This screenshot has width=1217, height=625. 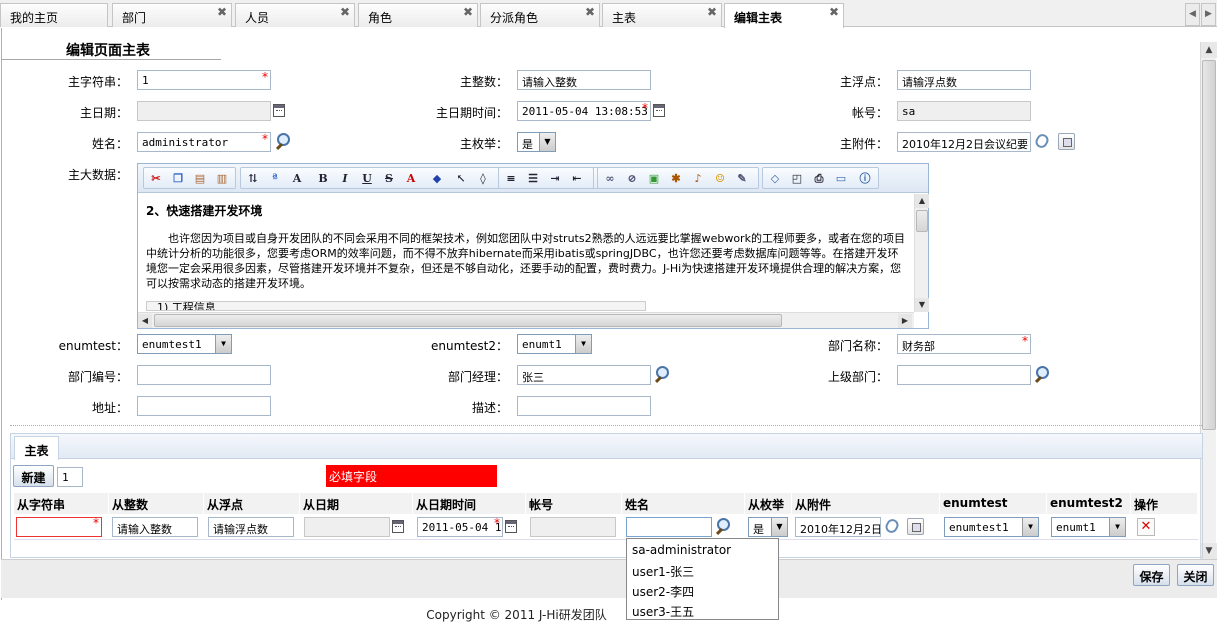 I want to click on pointer-icon: ↖, so click(x=461, y=179).